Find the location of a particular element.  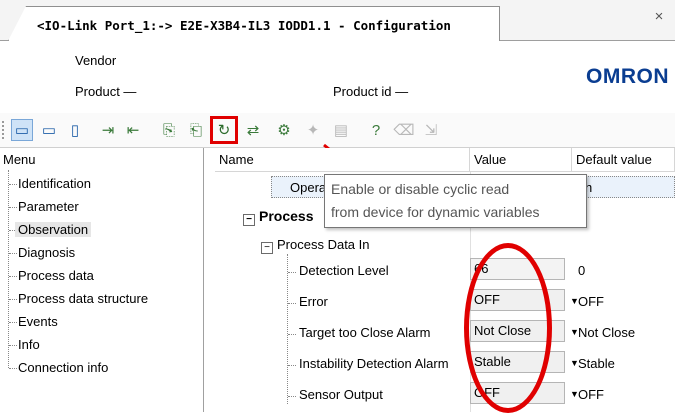

menu-item-process-data-structure: Process data structure is located at coordinates (83, 298).